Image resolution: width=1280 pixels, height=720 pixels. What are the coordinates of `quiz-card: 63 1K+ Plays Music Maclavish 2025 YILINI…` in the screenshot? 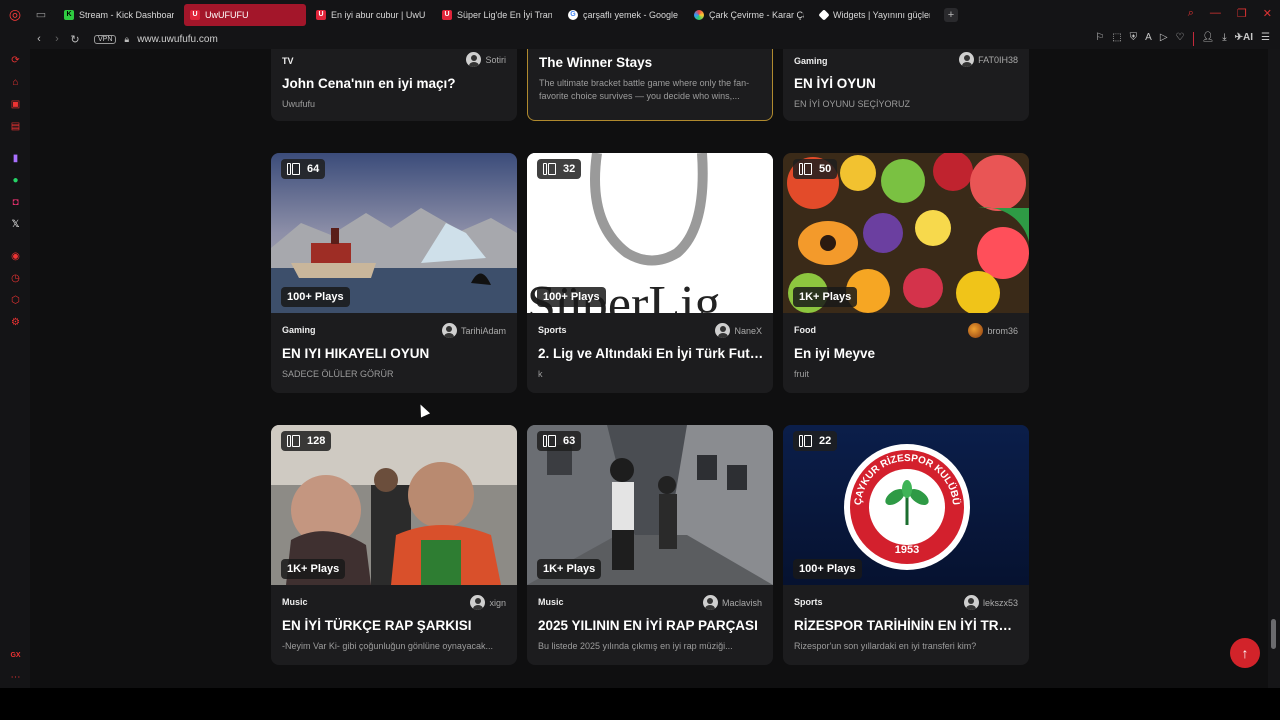 It's located at (650, 545).